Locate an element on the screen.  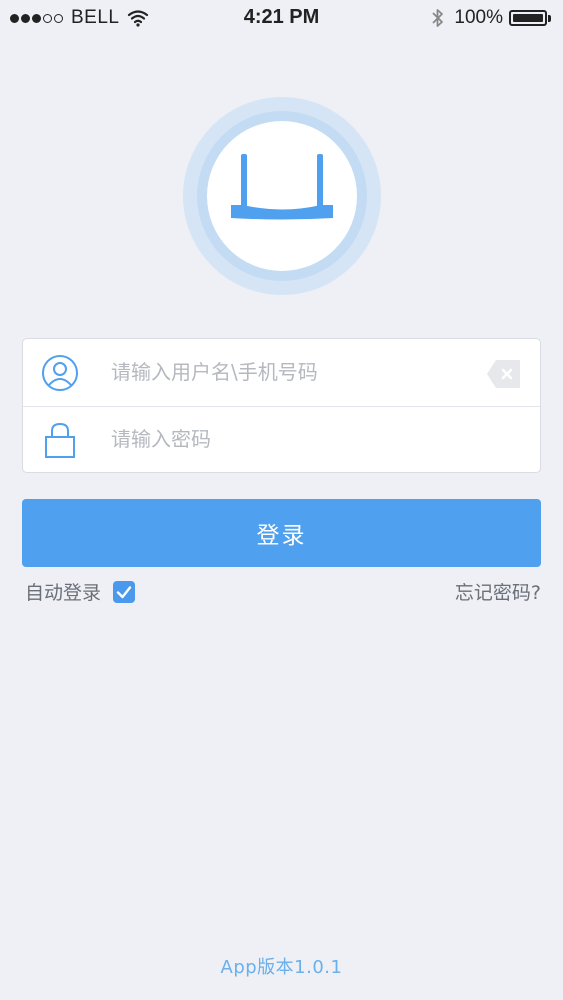
app-logo is located at coordinates (282, 196).